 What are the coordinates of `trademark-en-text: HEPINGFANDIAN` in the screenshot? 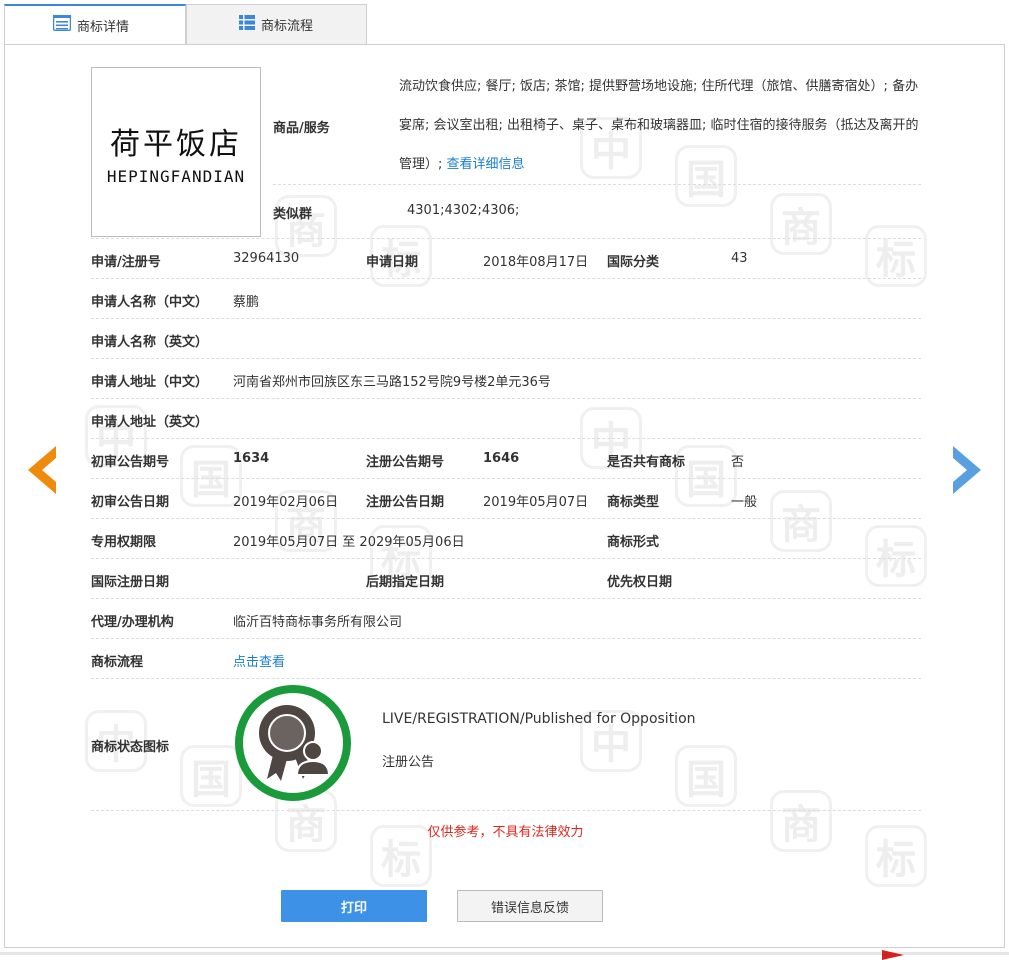 It's located at (176, 176).